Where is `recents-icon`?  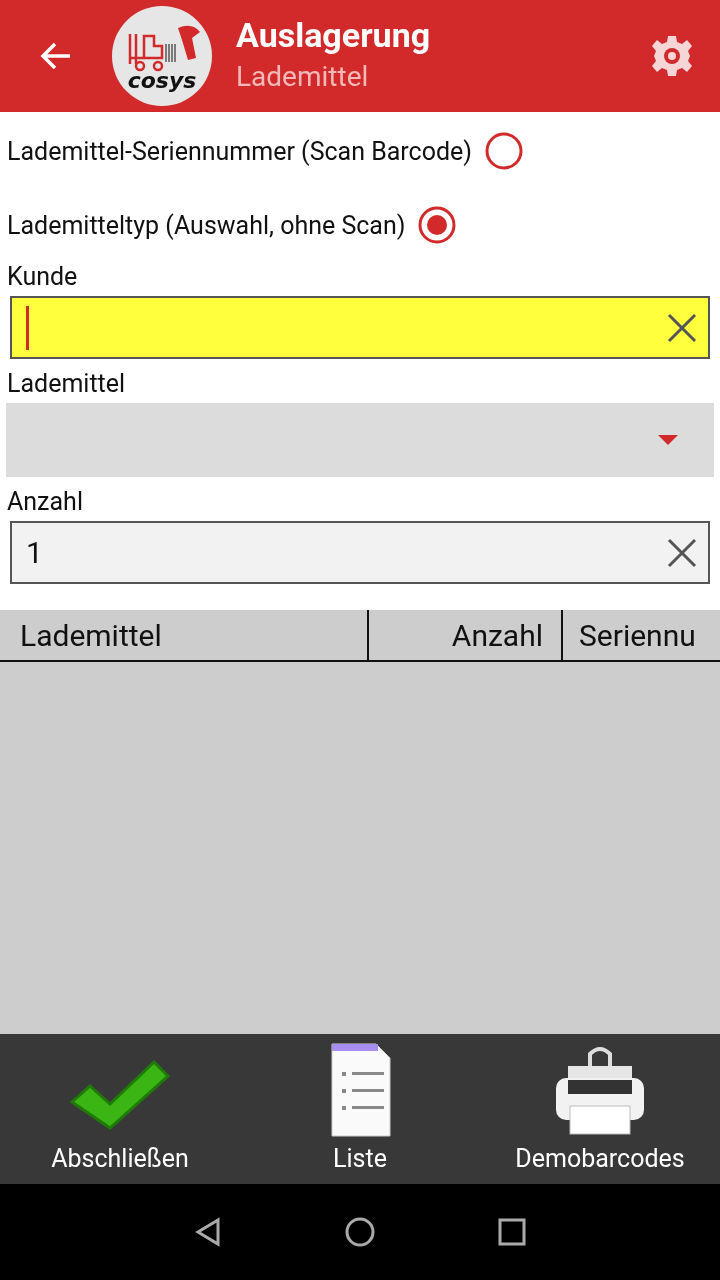
recents-icon is located at coordinates (512, 1232).